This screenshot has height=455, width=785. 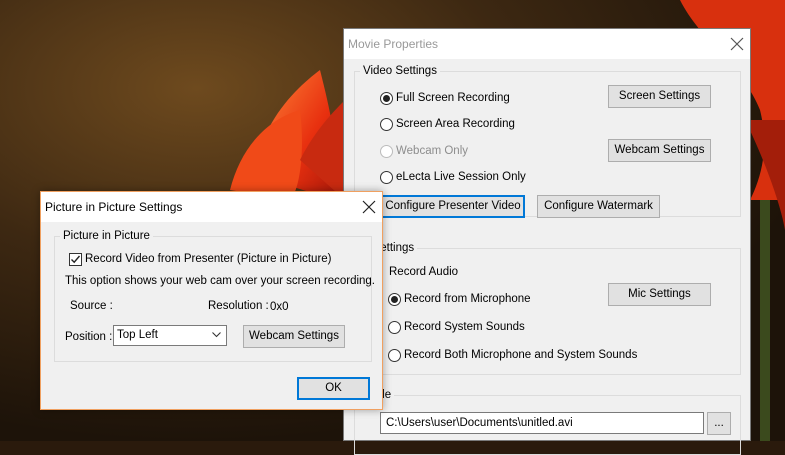 I want to click on checkbox-indicator, so click(x=75, y=259).